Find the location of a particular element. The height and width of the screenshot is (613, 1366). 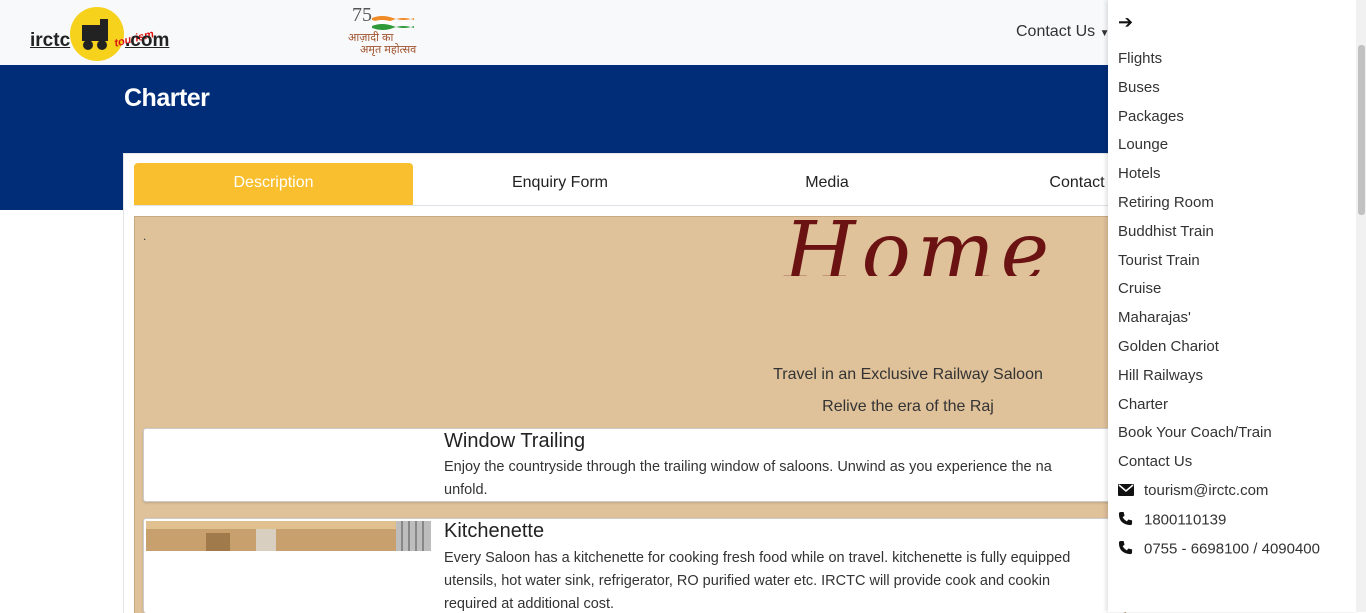

kitchenette-image is located at coordinates (288, 536).